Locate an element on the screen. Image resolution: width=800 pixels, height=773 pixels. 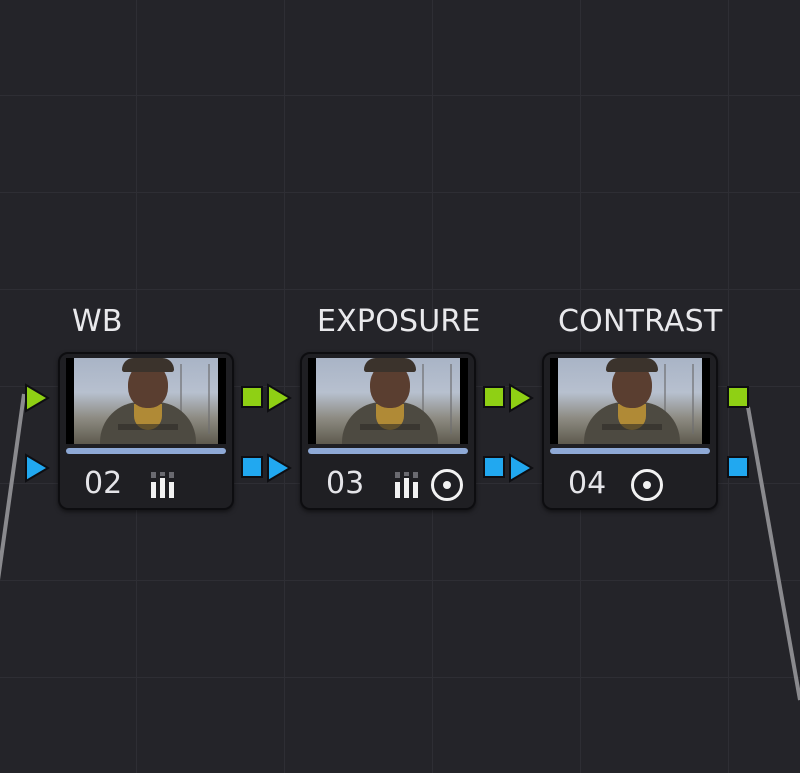
node-label-exposure: EXPOSURE is located at coordinates (399, 321).